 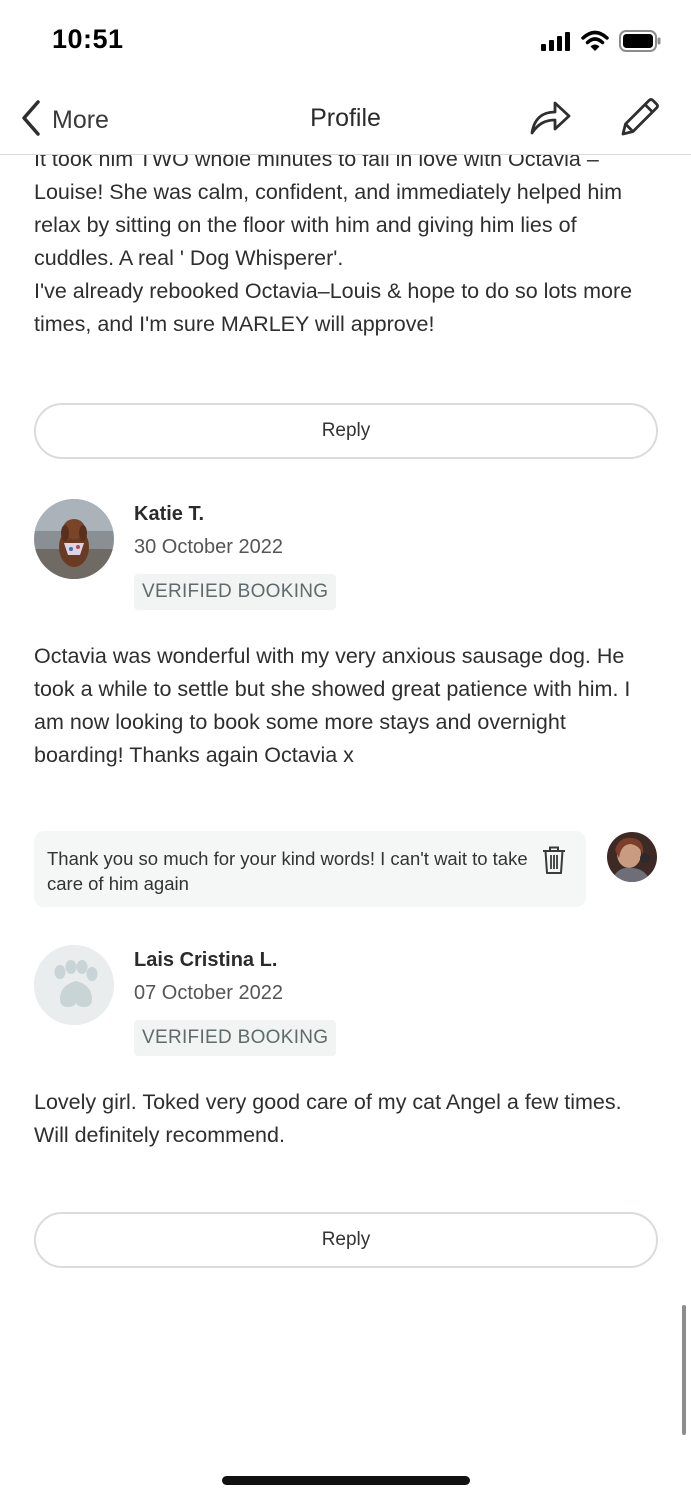 What do you see at coordinates (31, 120) in the screenshot?
I see `chevron-left-icon` at bounding box center [31, 120].